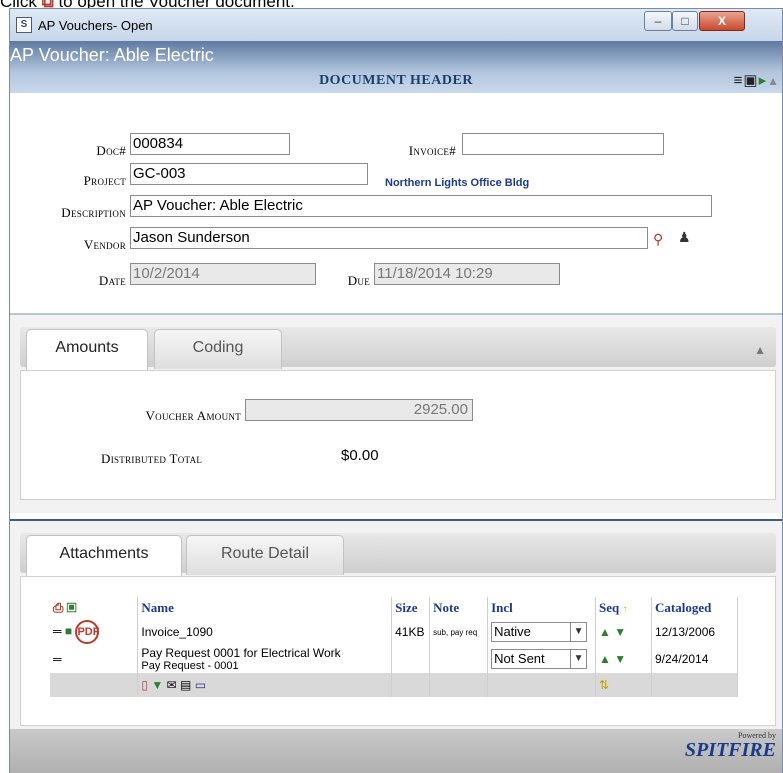  Describe the element at coordinates (104, 180) in the screenshot. I see `project-label: Project` at that location.